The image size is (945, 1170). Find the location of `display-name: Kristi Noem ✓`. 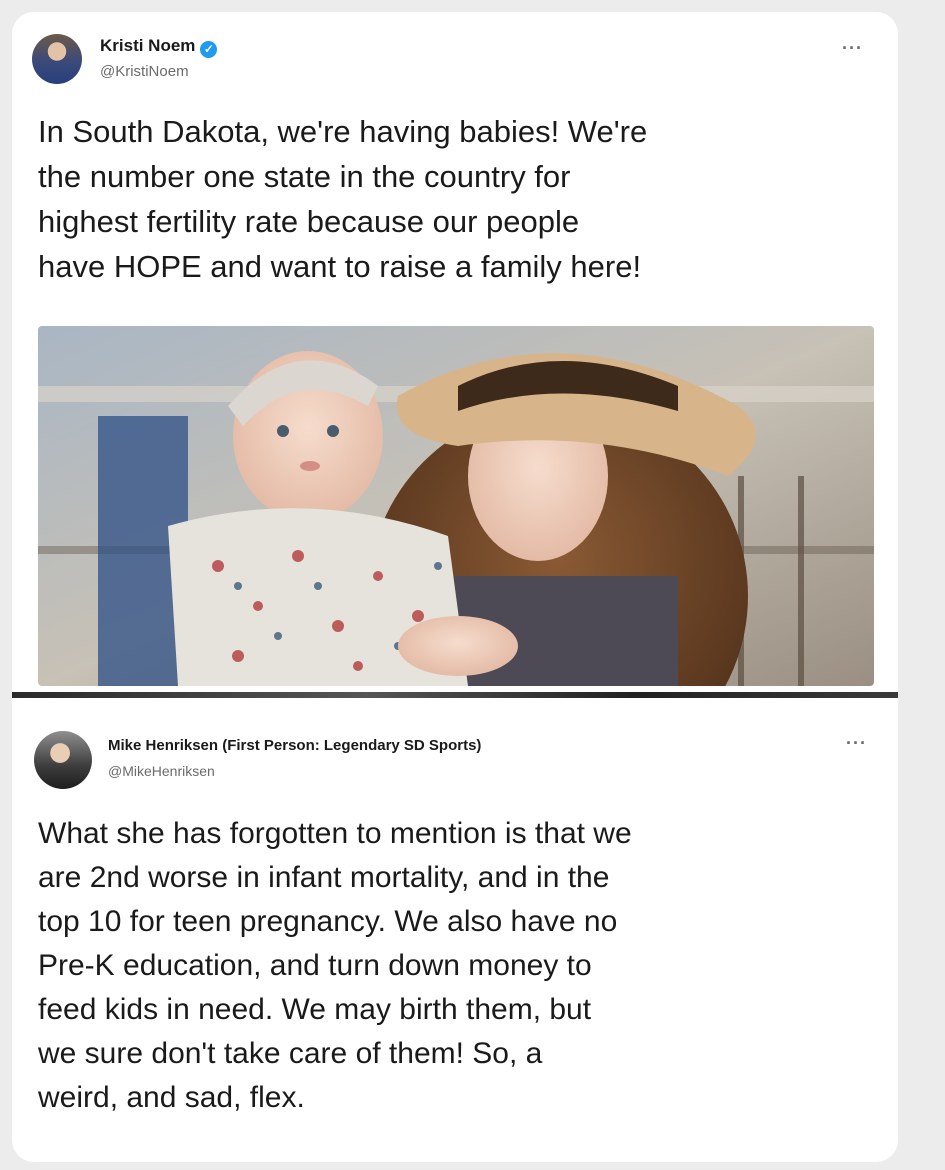

display-name: Kristi Noem ✓ is located at coordinates (159, 47).